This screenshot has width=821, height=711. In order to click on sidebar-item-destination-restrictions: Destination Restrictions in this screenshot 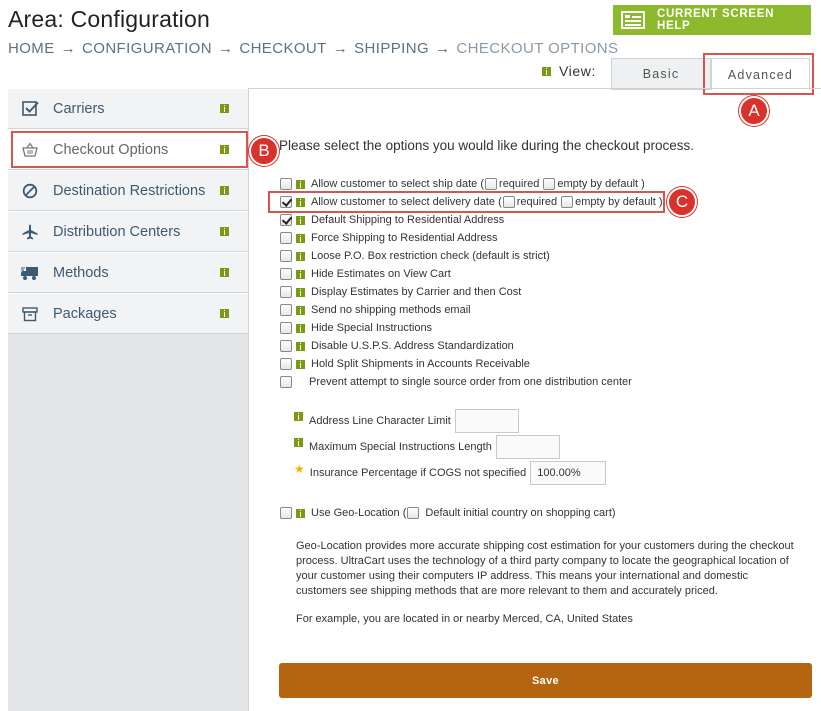, I will do `click(128, 190)`.